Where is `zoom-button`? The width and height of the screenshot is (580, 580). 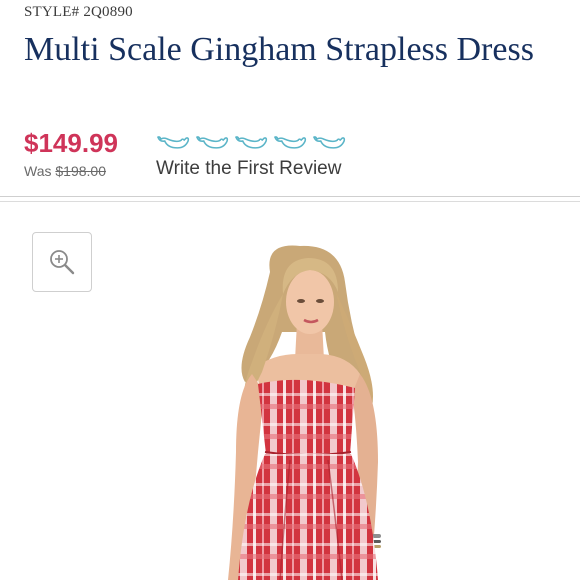 zoom-button is located at coordinates (62, 262).